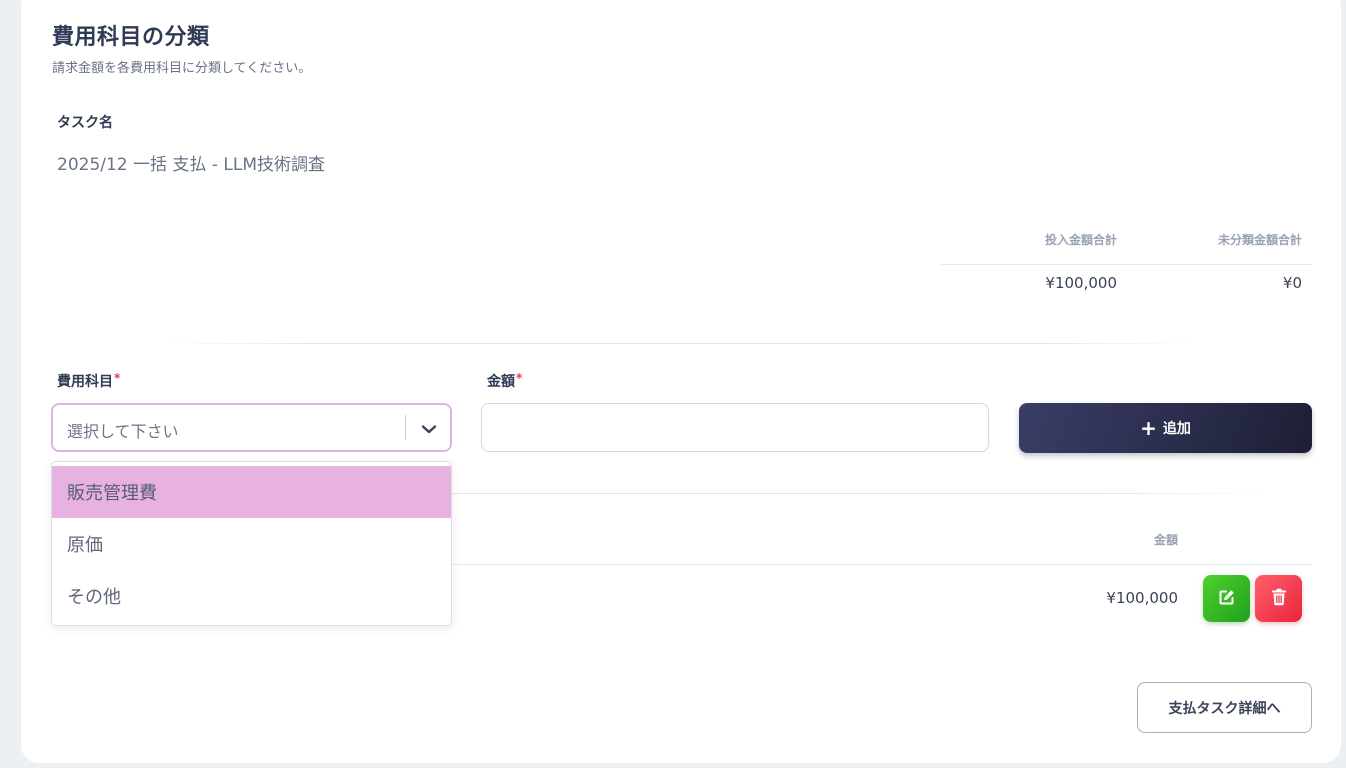 Image resolution: width=1346 pixels, height=768 pixels. I want to click on table-header-amount: 金額, so click(1165, 540).